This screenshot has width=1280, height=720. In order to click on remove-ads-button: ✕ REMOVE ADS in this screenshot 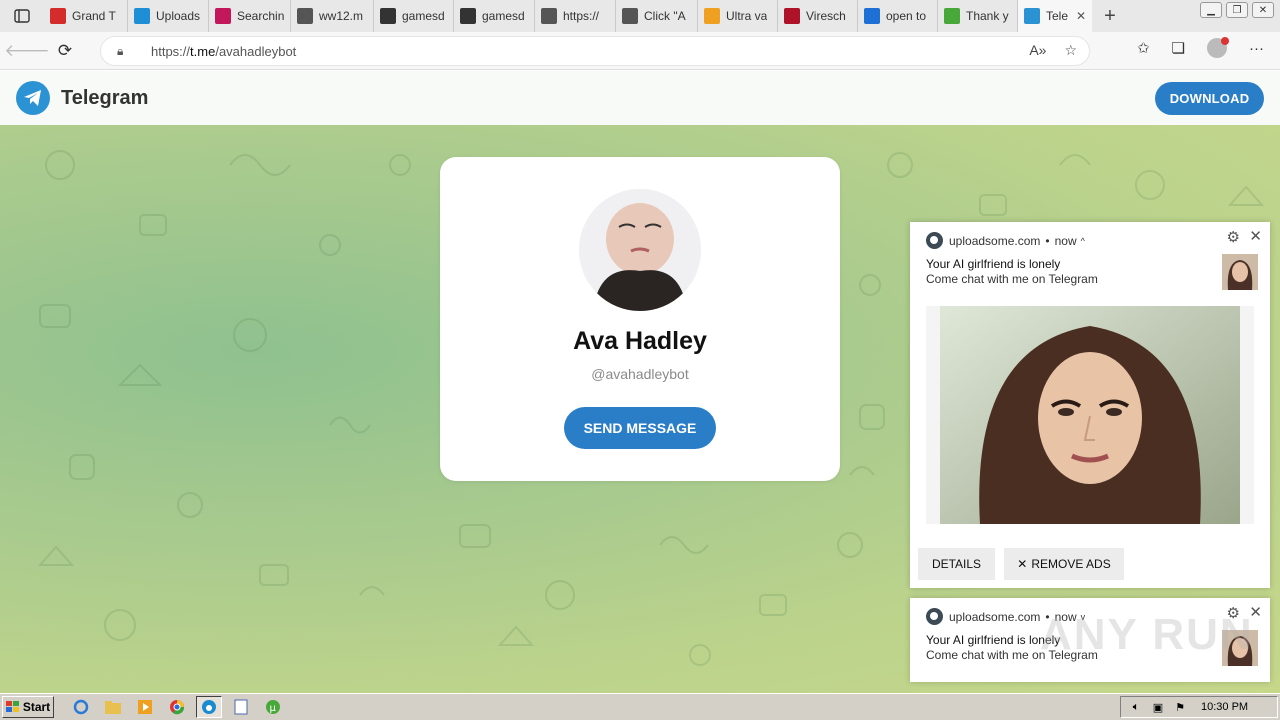, I will do `click(1064, 564)`.